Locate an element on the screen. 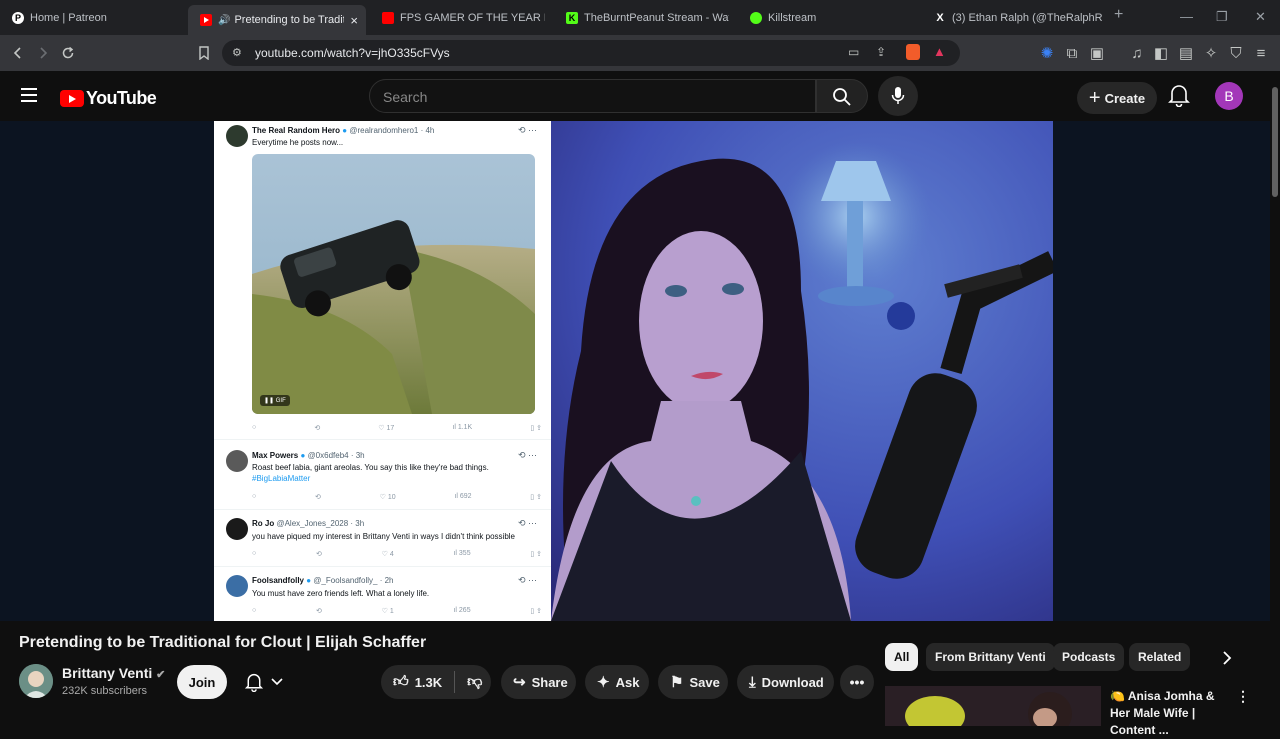  patreon-icon: P is located at coordinates (18, 17).